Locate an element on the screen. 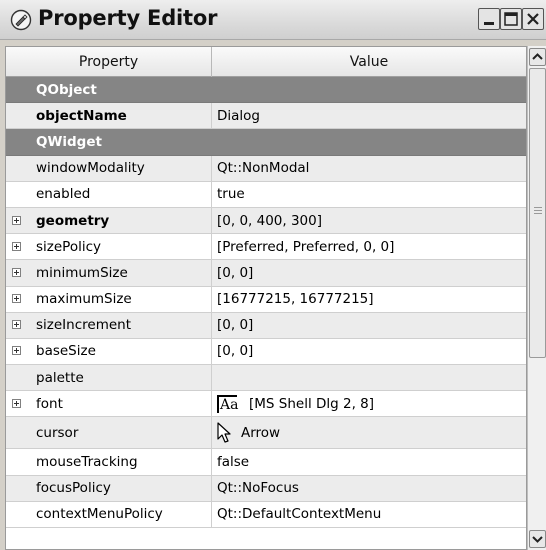 The width and height of the screenshot is (546, 550). property-row: windowModality Qt::NonModal is located at coordinates (266, 168).